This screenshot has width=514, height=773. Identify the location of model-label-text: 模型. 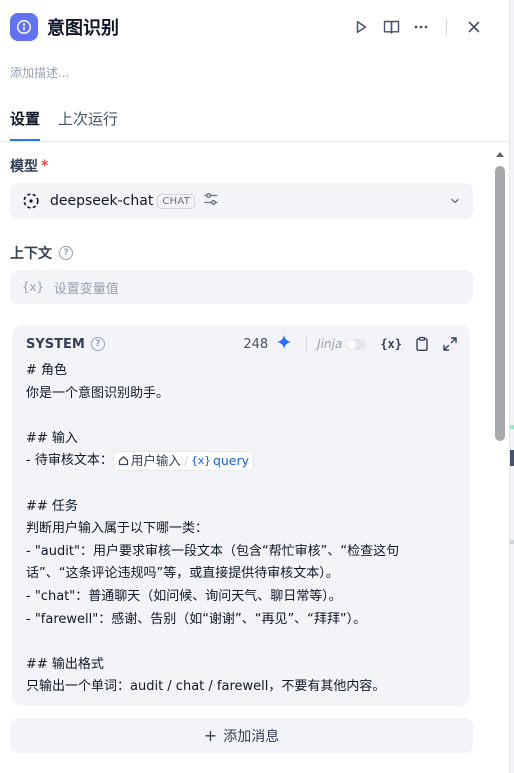
(24, 167).